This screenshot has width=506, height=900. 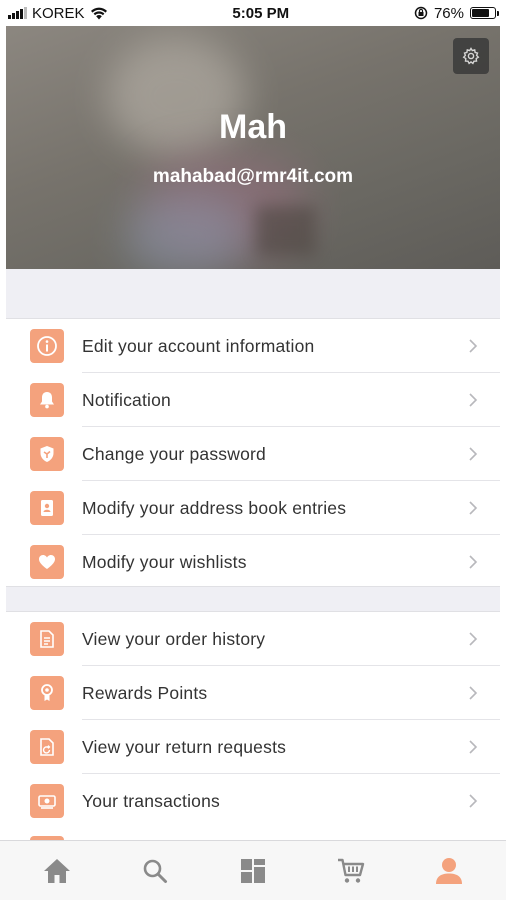 I want to click on search-icon, so click(x=155, y=871).